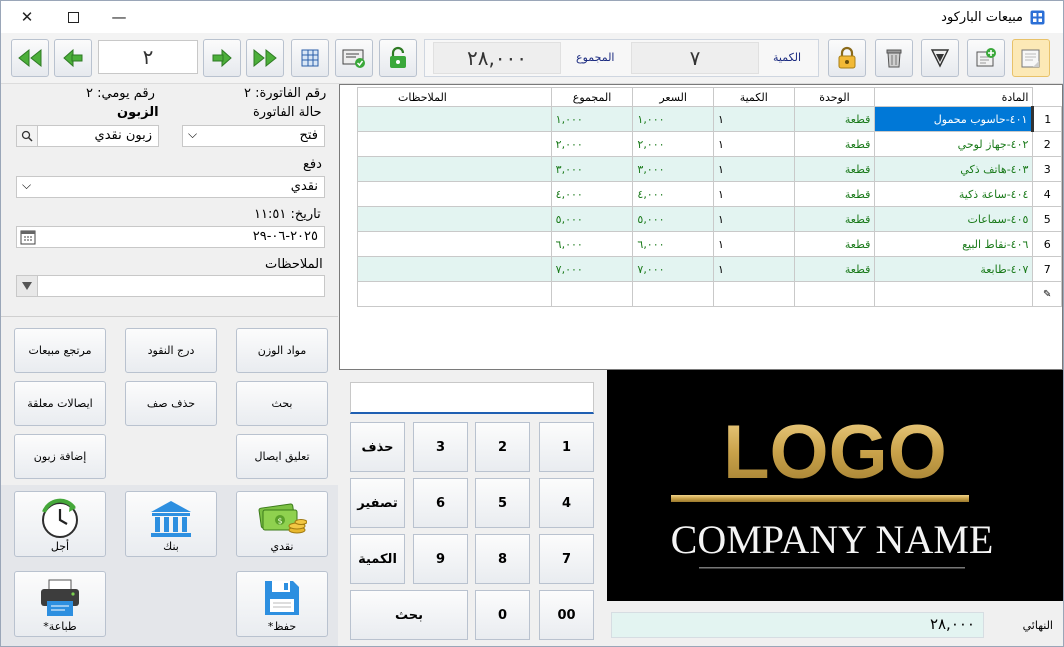 This screenshot has width=1064, height=647. What do you see at coordinates (222, 58) in the screenshot?
I see `next-record-button` at bounding box center [222, 58].